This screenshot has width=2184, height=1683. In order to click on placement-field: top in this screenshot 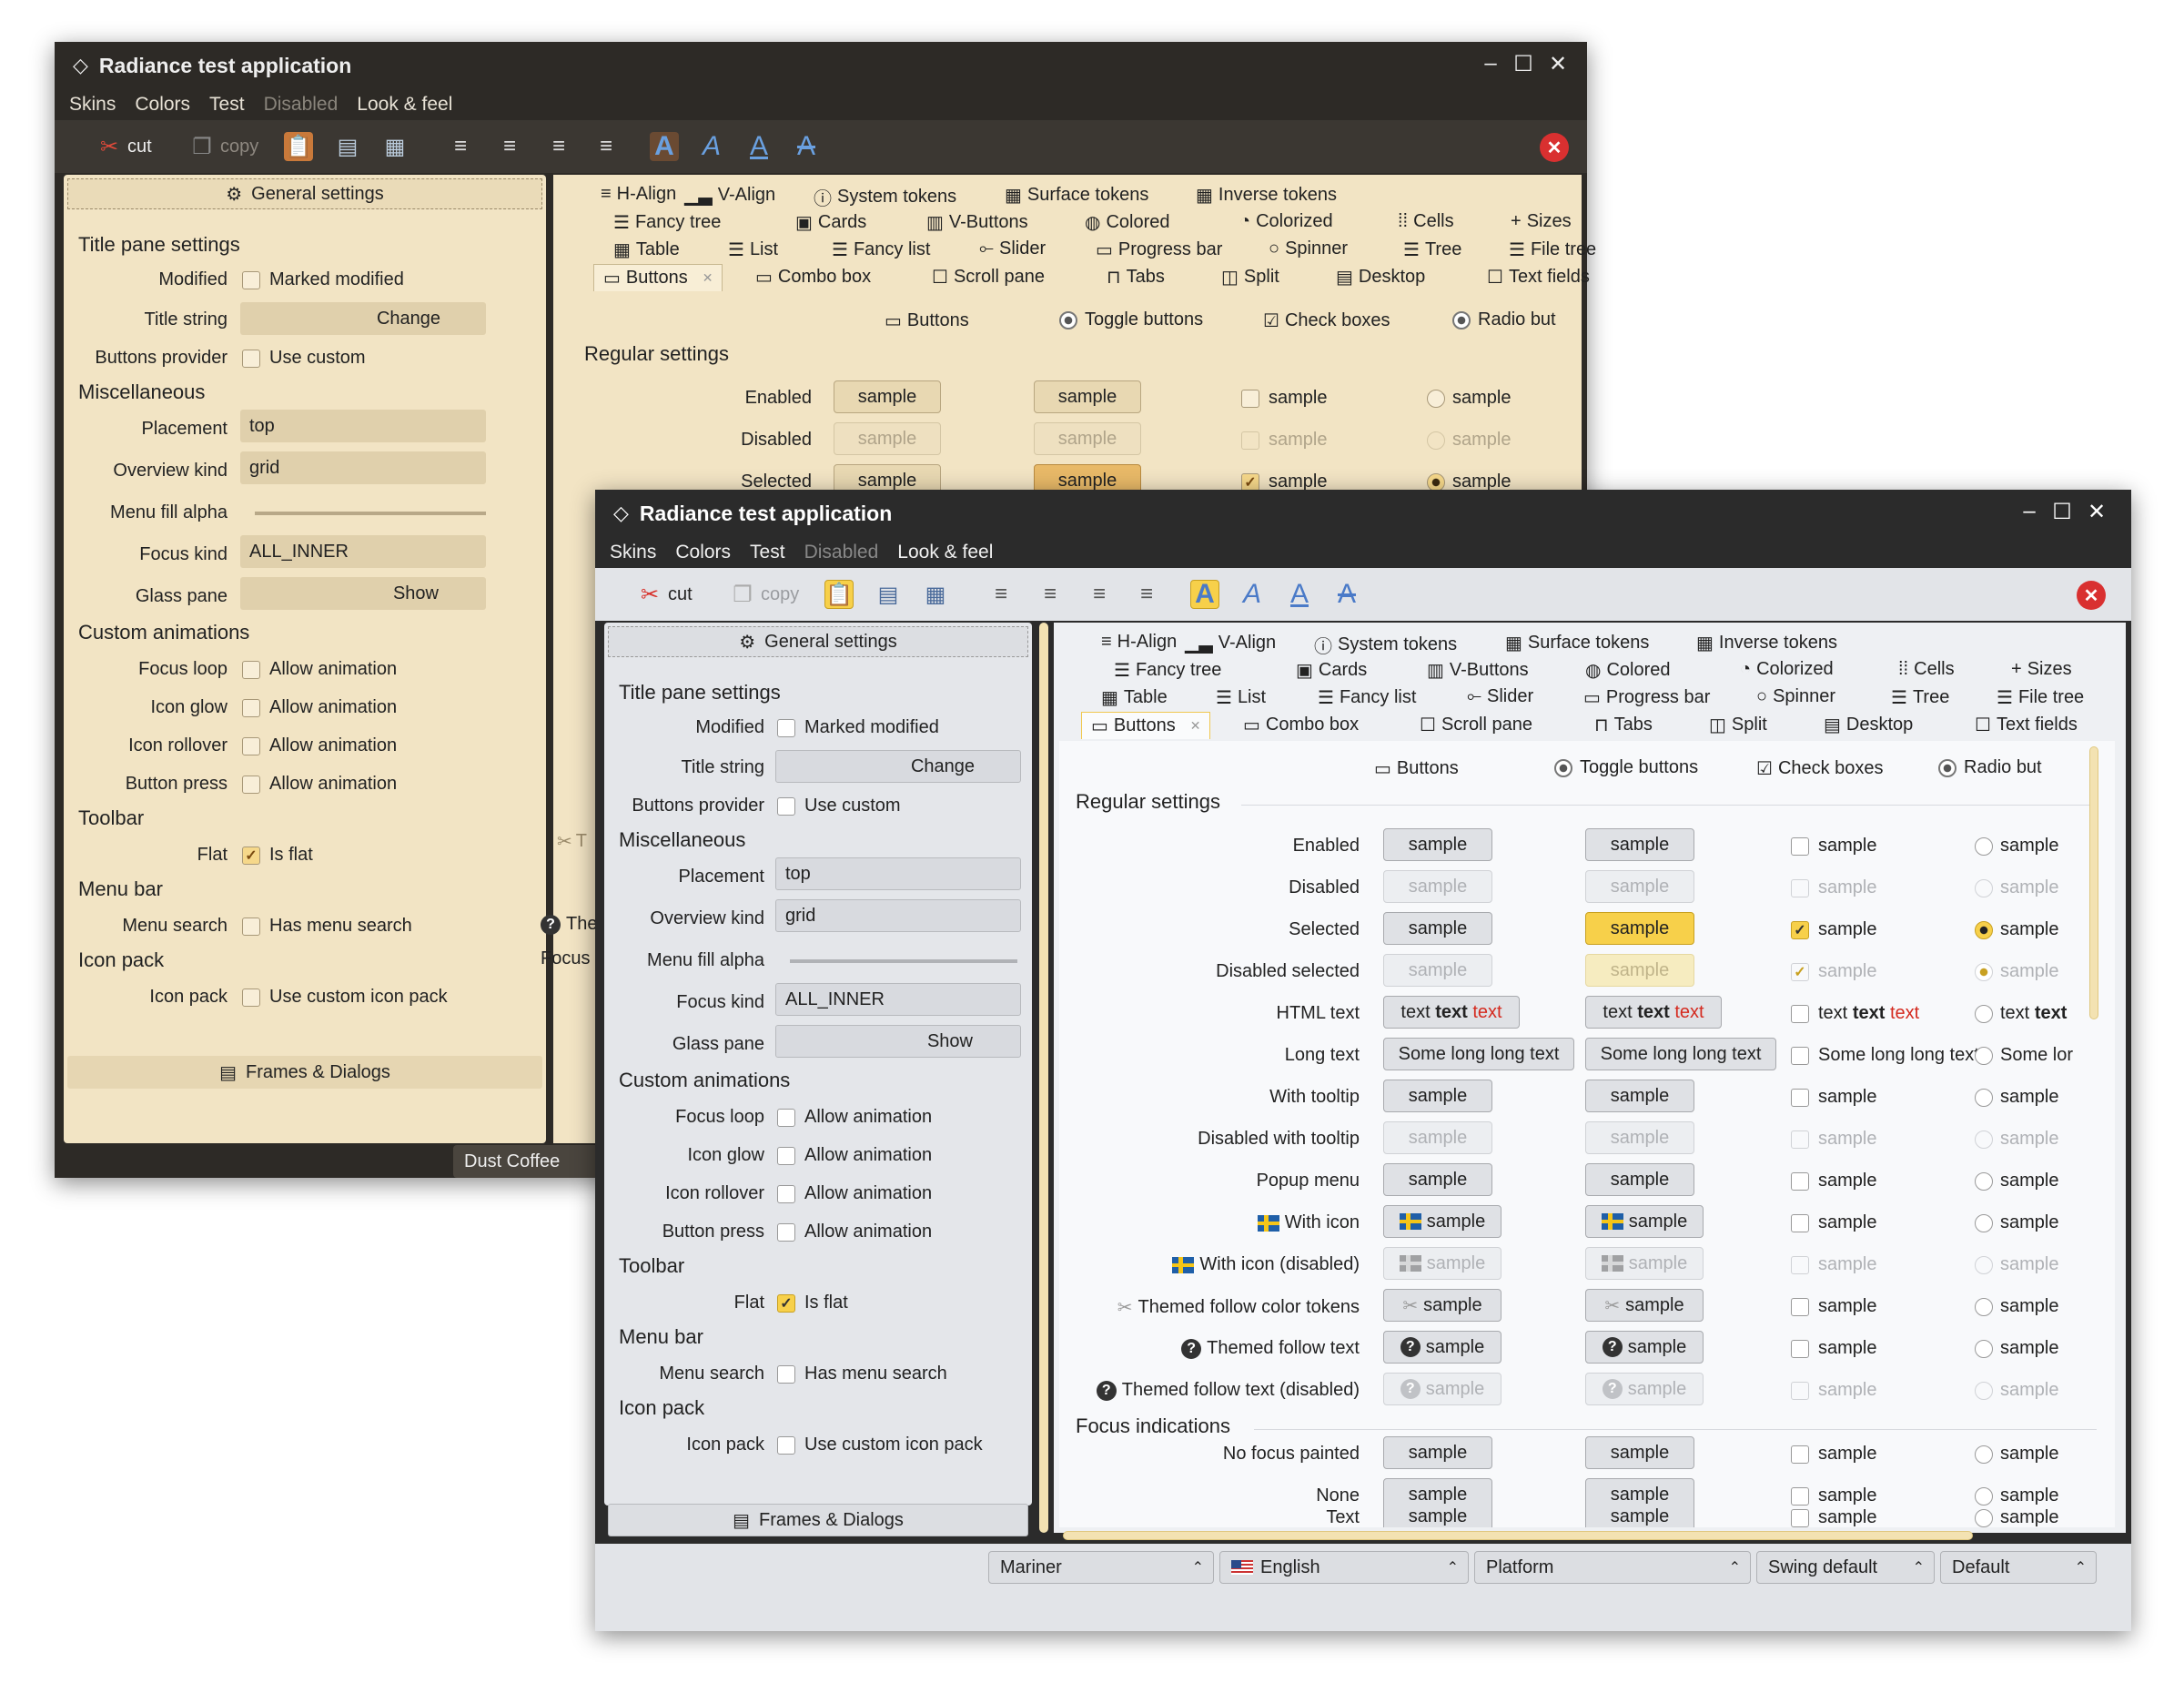, I will do `click(363, 426)`.